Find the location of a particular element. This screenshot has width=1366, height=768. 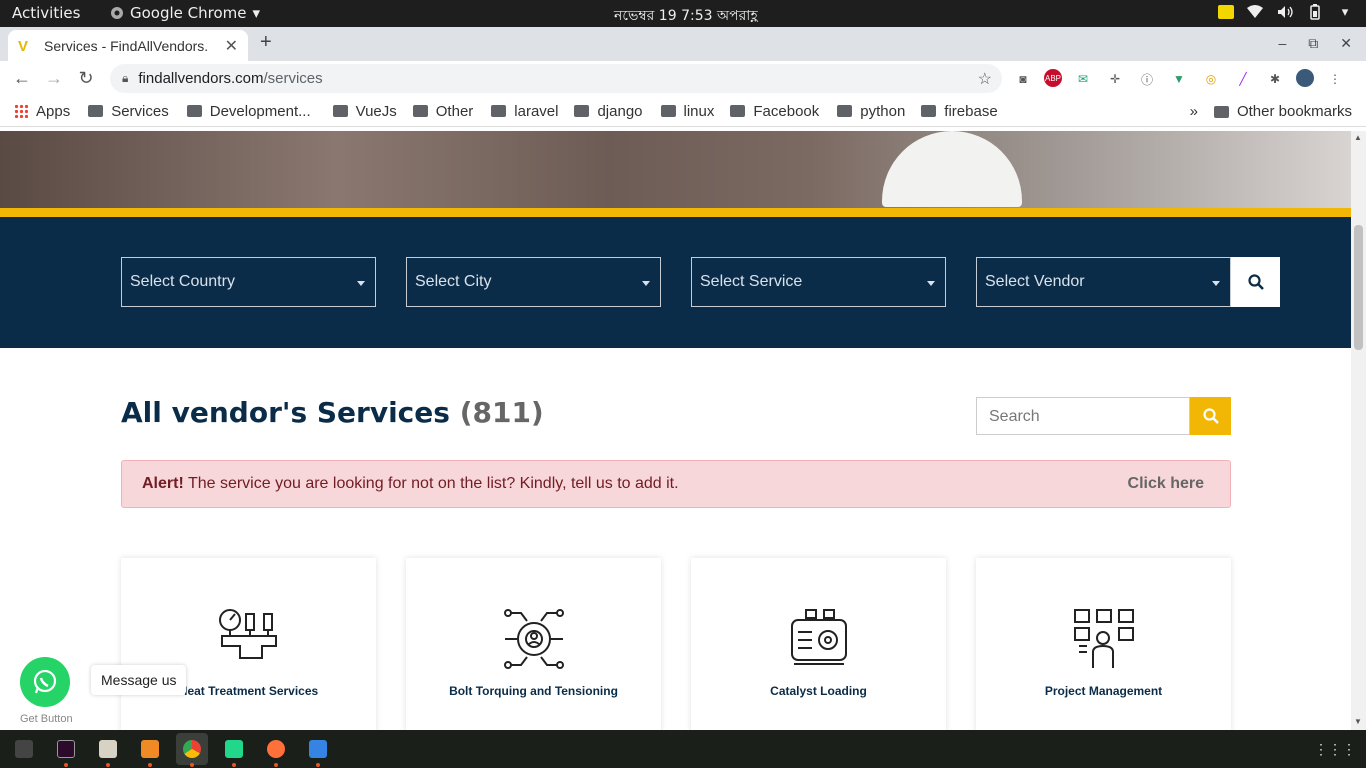

firefox-icon is located at coordinates (276, 750).